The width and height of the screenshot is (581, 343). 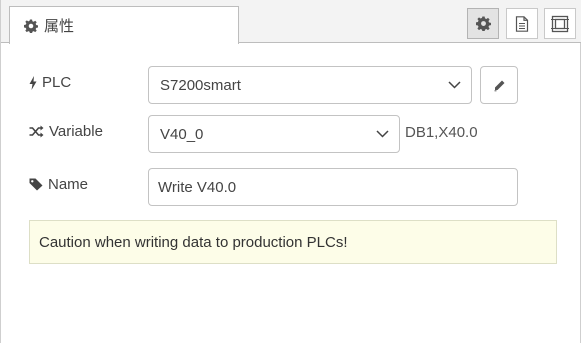 I want to click on tab-label: 属性, so click(x=59, y=26).